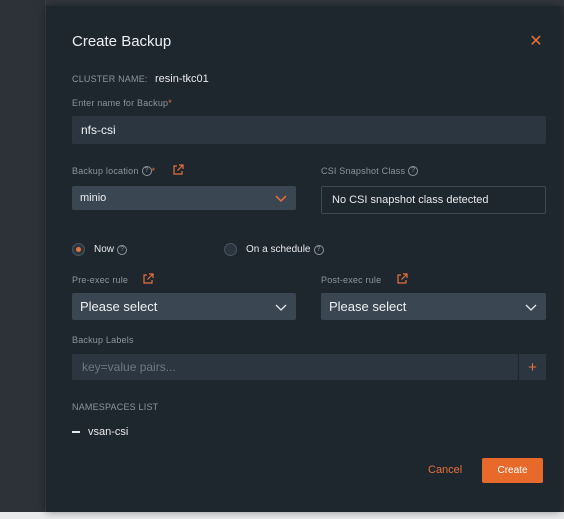  I want to click on radio-schedule-label: On a schedule, so click(278, 249).